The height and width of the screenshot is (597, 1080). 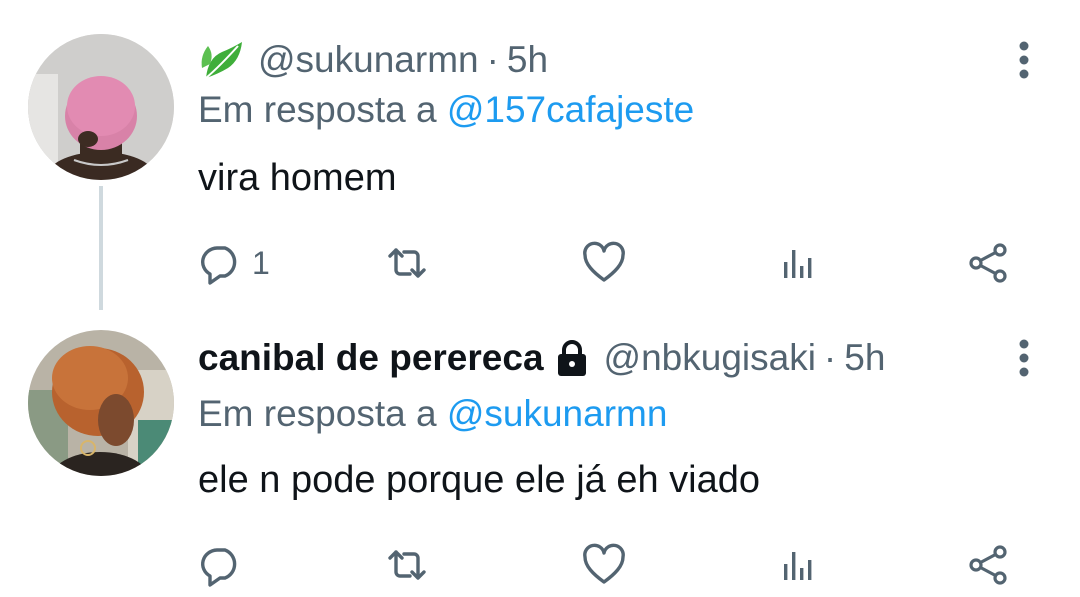 What do you see at coordinates (222, 60) in the screenshot?
I see `leaf-icon` at bounding box center [222, 60].